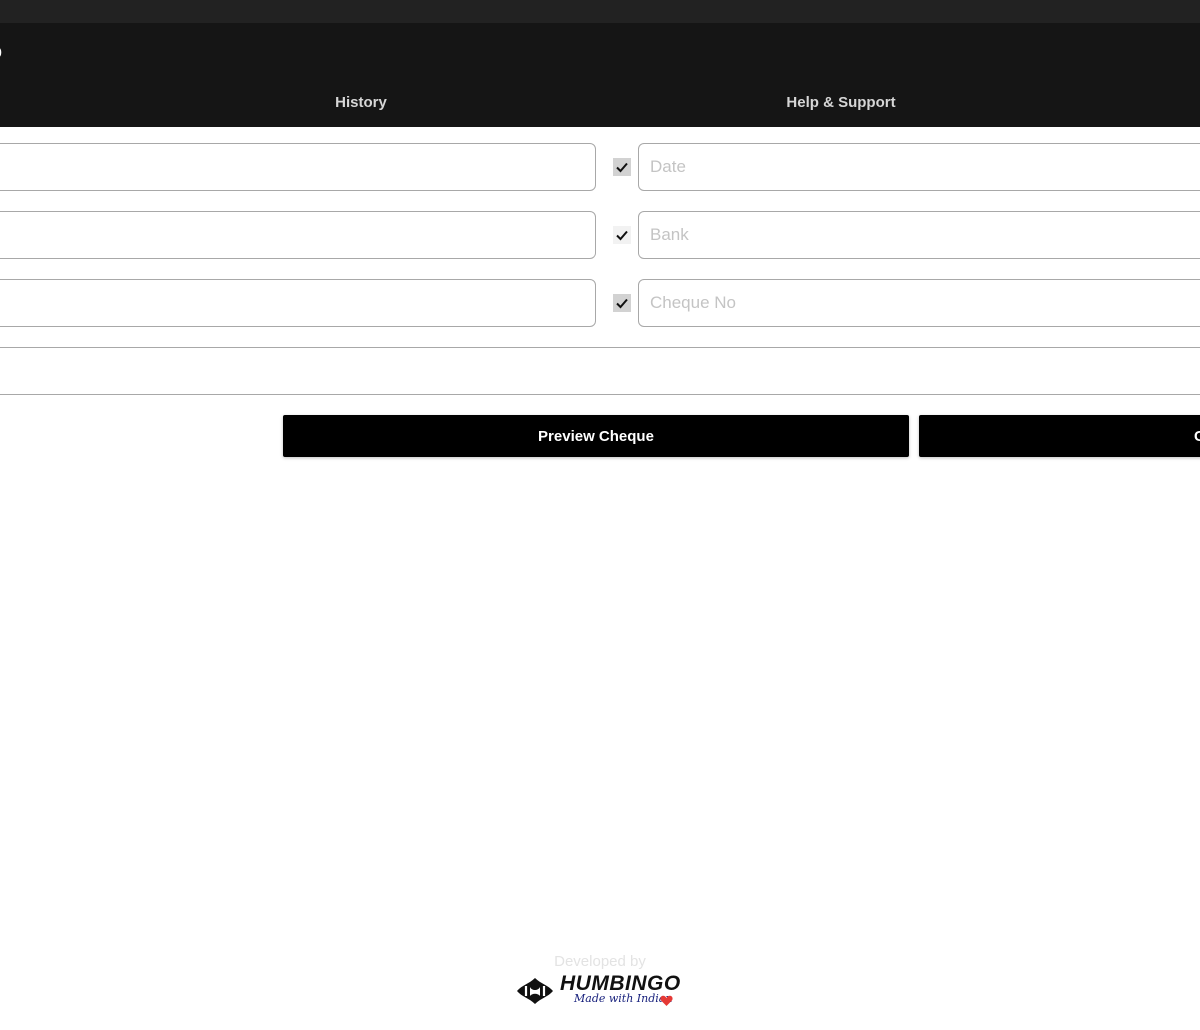  Describe the element at coordinates (600, 11) in the screenshot. I see `system-top-bar` at that location.